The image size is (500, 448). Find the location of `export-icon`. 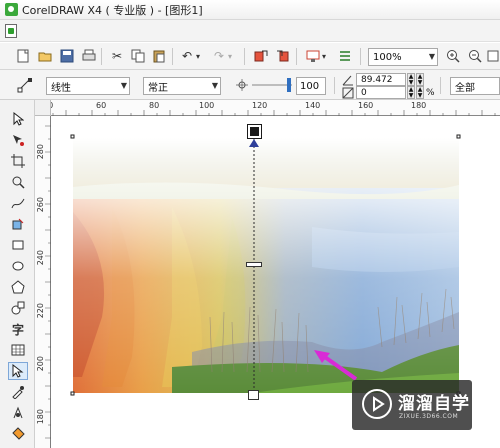

export-icon is located at coordinates (283, 56).